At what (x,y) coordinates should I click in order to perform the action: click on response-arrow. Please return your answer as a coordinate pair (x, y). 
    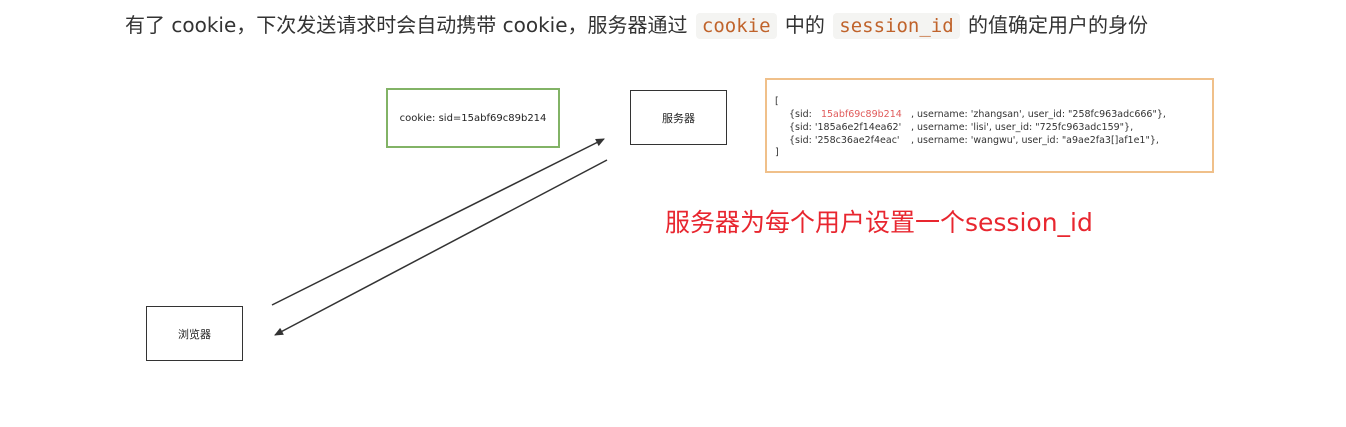
    Looking at the image, I should click on (441, 247).